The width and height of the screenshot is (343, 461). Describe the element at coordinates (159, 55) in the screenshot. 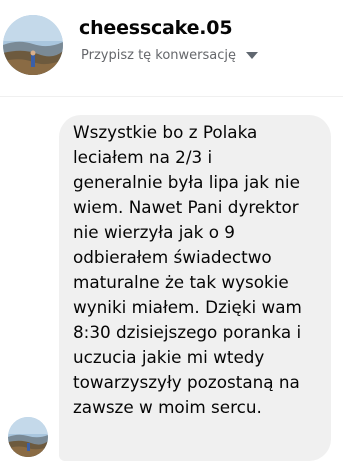

I see `assign-conversation-label: Przypisz tę konwersację` at that location.